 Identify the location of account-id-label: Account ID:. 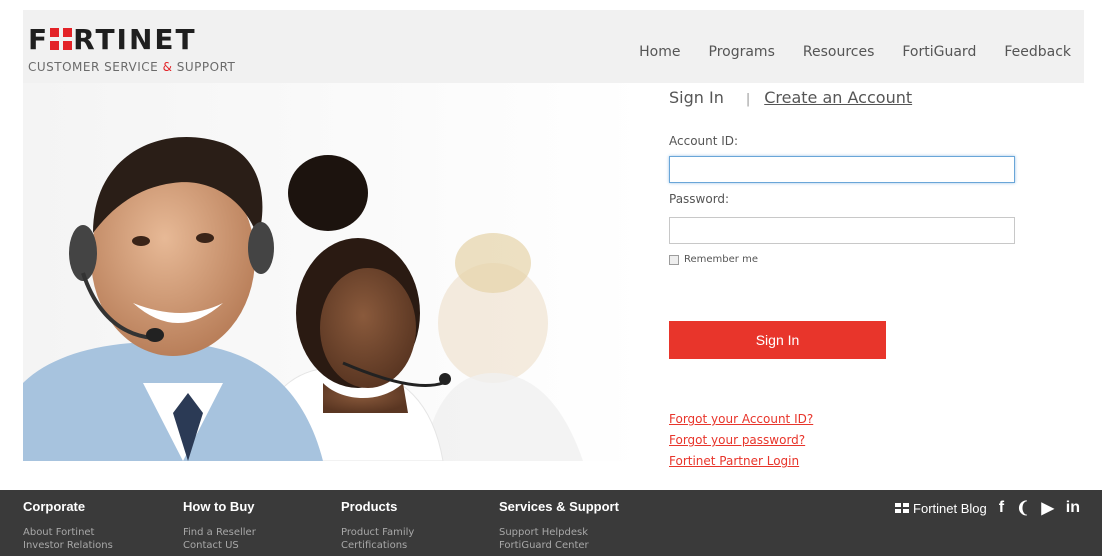
(704, 141).